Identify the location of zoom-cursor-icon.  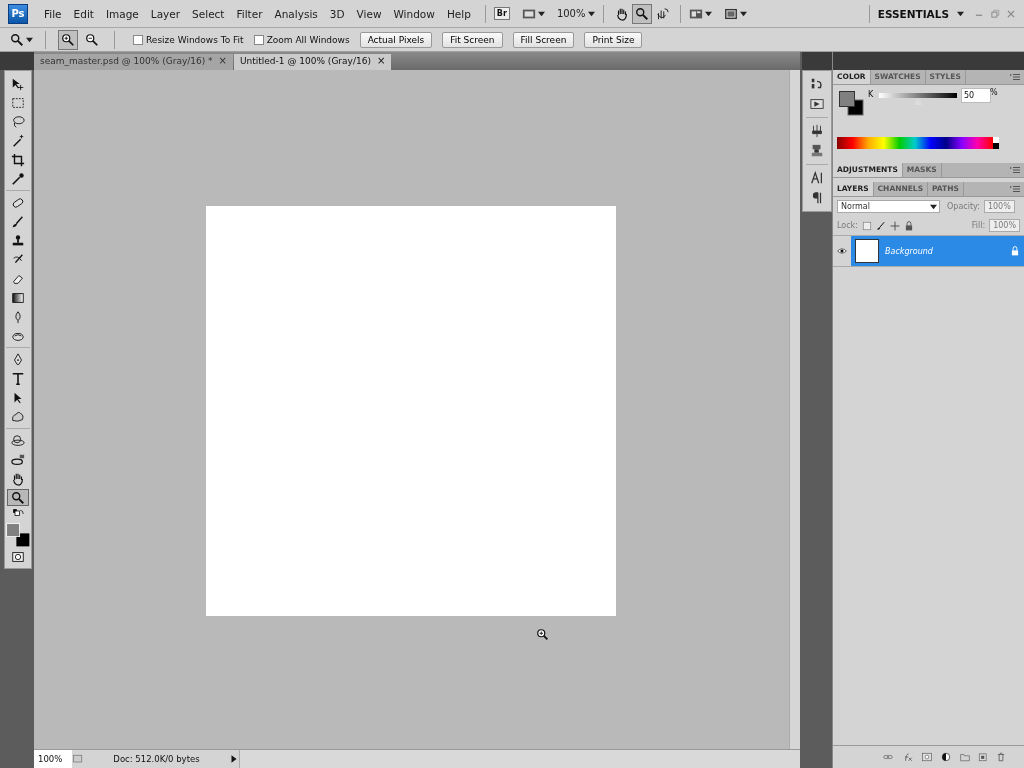
(543, 635).